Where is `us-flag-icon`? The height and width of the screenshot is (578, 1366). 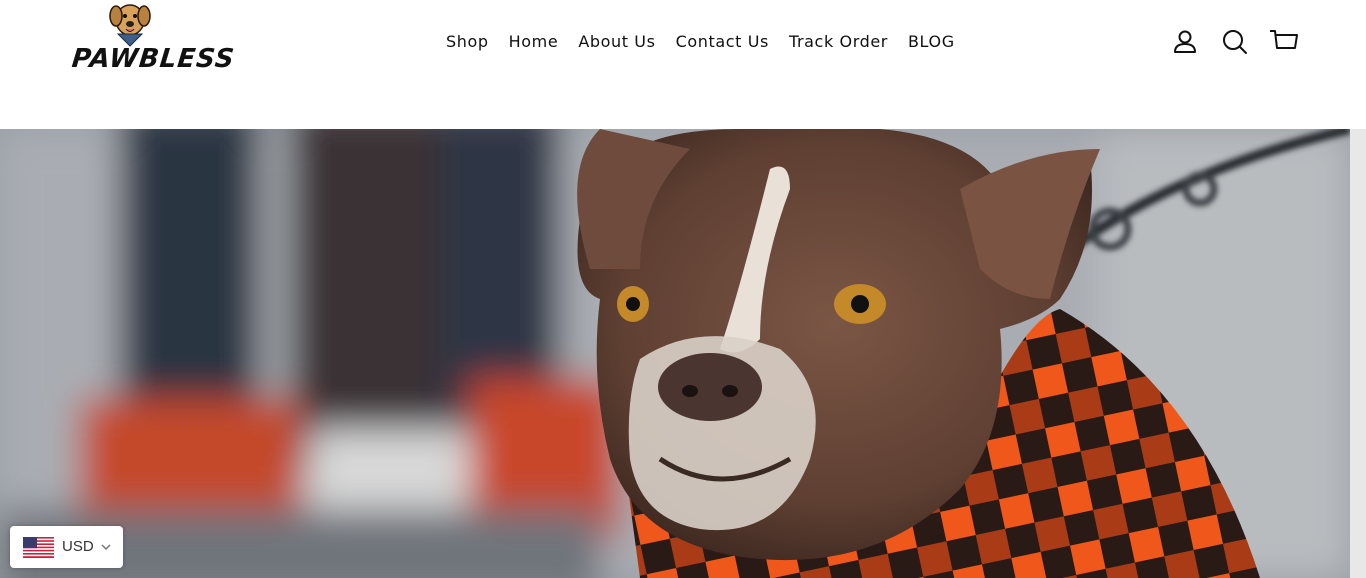 us-flag-icon is located at coordinates (38, 547).